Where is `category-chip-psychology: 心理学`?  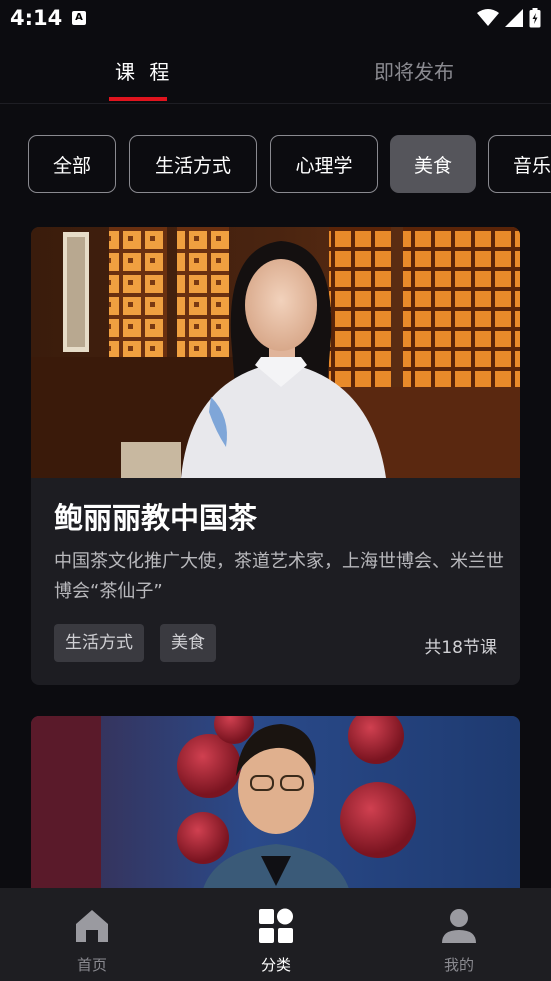 category-chip-psychology: 心理学 is located at coordinates (324, 164).